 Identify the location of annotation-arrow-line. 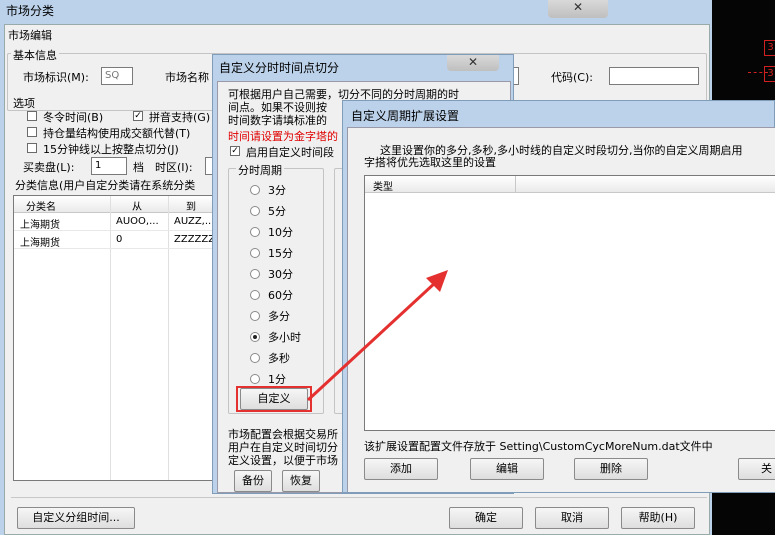
(372, 341).